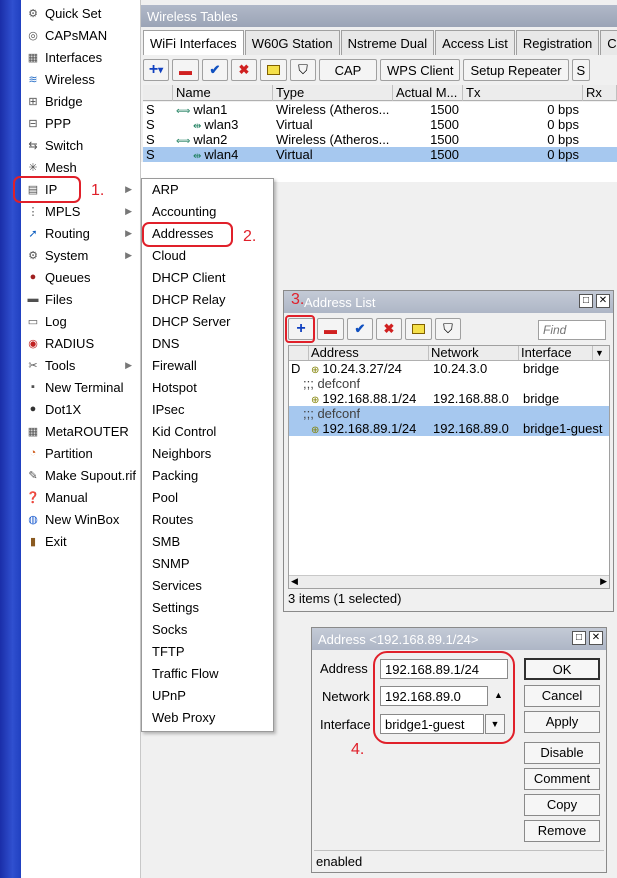 This screenshot has height=878, width=617. Describe the element at coordinates (80, 57) in the screenshot. I see `menu-item-interfaces: ▦ Interfaces` at that location.